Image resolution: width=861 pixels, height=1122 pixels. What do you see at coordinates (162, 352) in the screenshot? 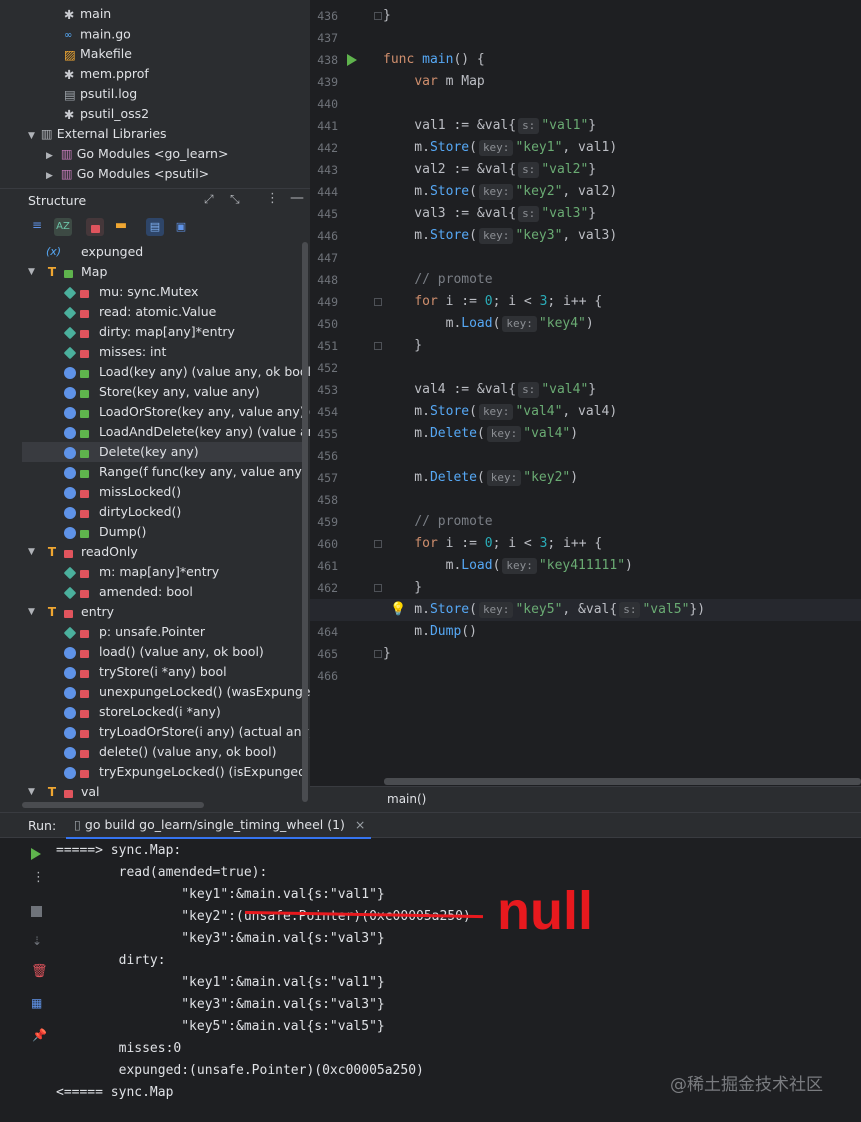
I see `structure-item: misses: int` at bounding box center [162, 352].